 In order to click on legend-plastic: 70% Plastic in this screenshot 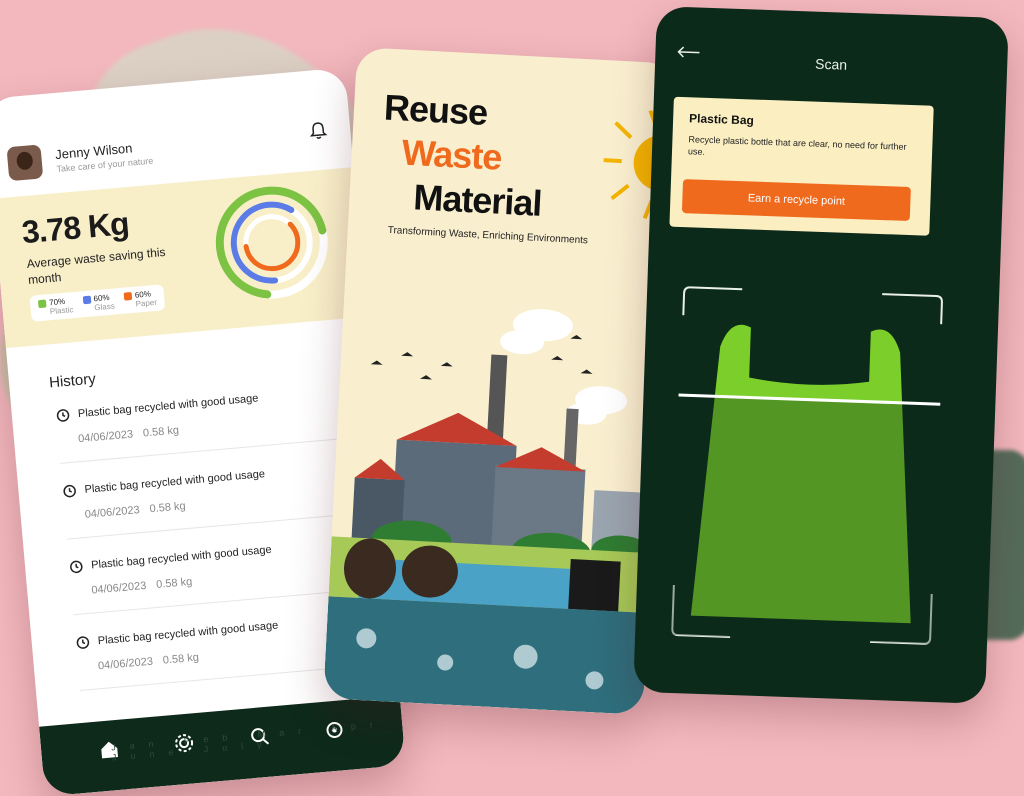, I will do `click(55, 306)`.